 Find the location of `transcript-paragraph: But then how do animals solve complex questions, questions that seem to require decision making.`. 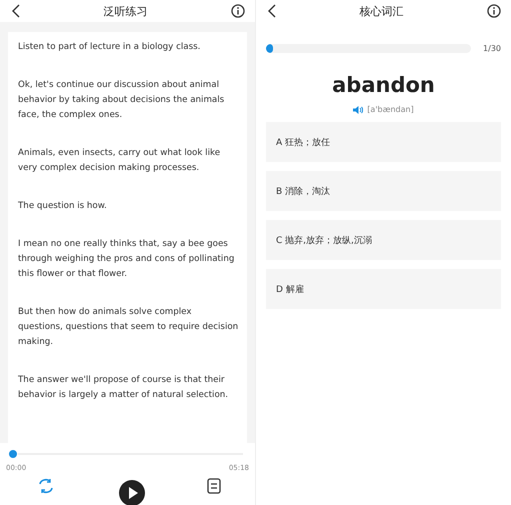

transcript-paragraph: But then how do animals solve complex questions, questions that seem to require decision making. is located at coordinates (128, 327).